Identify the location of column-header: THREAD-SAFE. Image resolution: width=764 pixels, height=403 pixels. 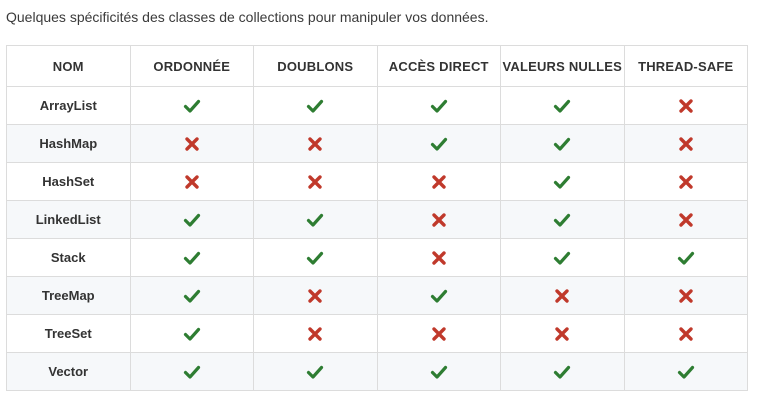
(685, 66).